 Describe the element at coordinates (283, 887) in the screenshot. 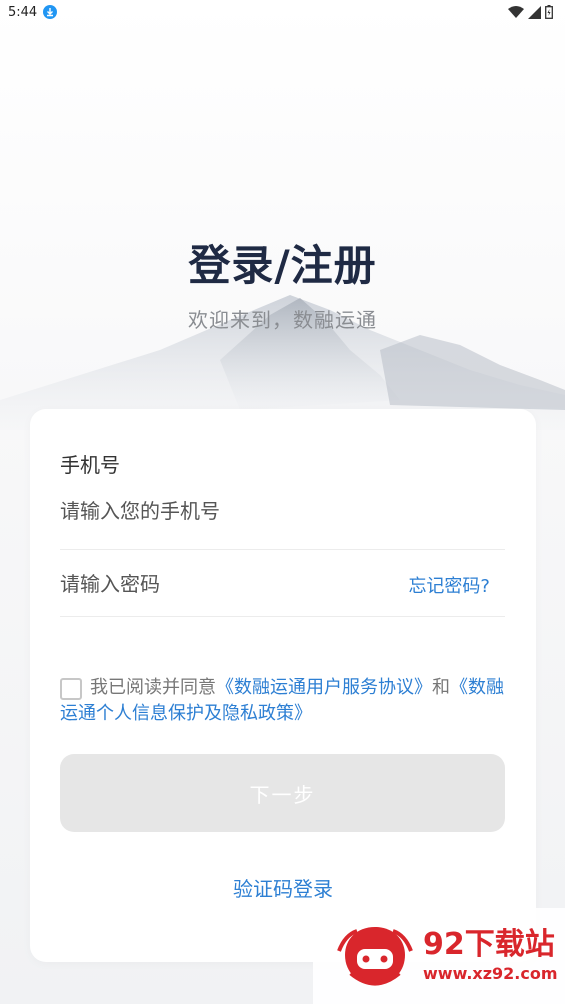

I see `sms-login-link: 验证码登录` at that location.